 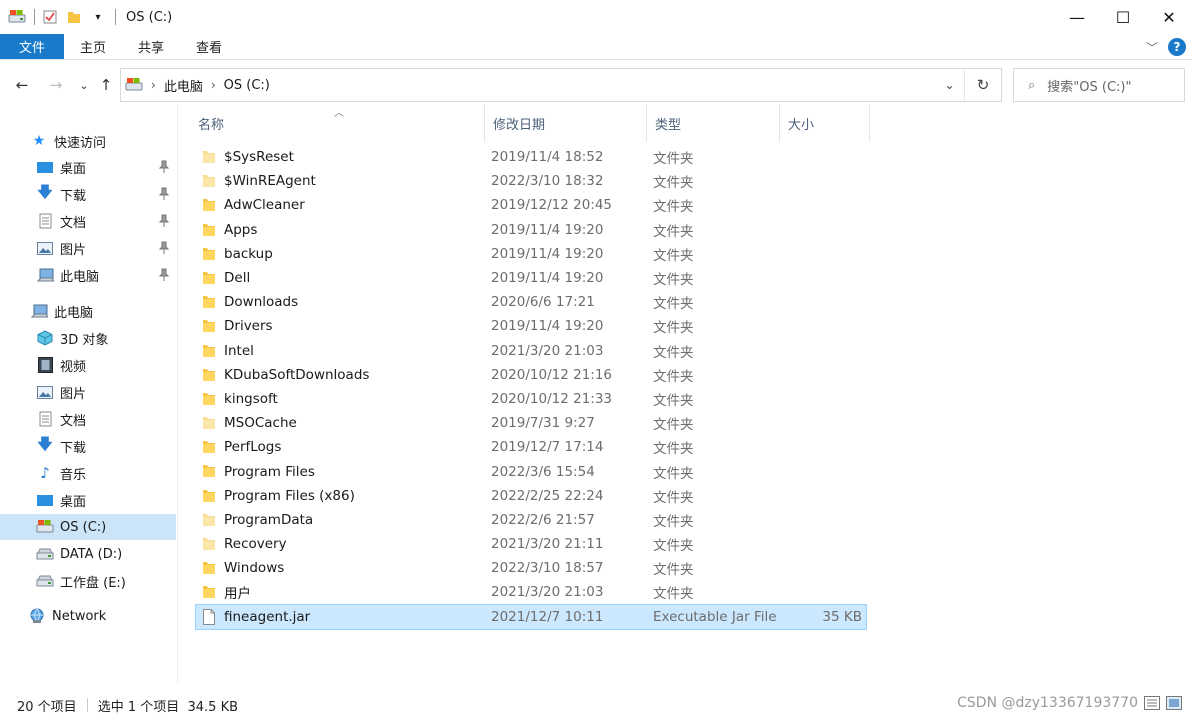 What do you see at coordinates (713, 123) in the screenshot?
I see `column-header-type: 类型` at bounding box center [713, 123].